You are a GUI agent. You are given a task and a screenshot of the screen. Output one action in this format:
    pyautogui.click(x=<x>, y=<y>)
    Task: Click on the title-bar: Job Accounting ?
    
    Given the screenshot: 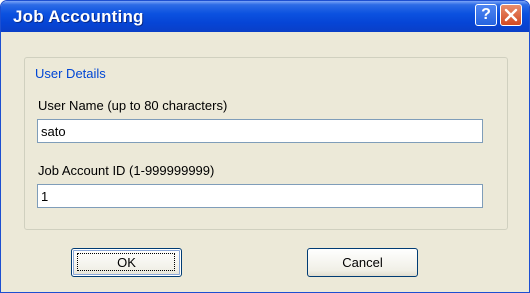 What is the action you would take?
    pyautogui.click(x=265, y=16)
    